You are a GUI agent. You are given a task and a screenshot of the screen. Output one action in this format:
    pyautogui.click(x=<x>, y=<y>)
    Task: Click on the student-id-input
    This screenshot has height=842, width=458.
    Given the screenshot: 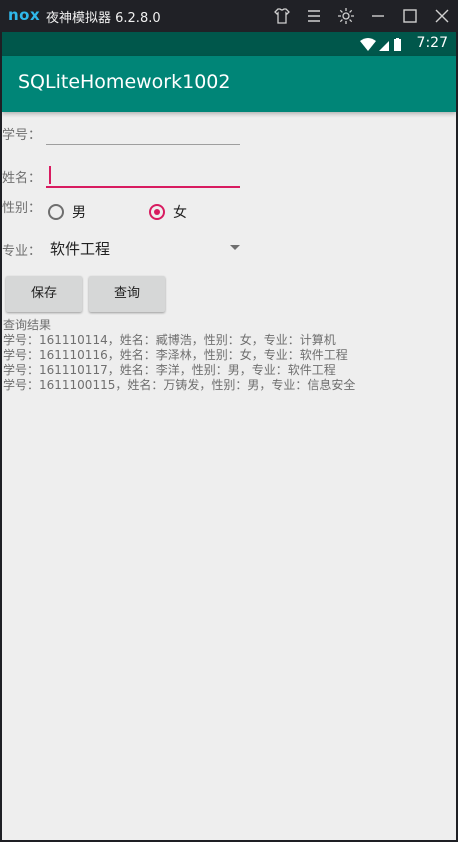 What is the action you would take?
    pyautogui.click(x=144, y=131)
    